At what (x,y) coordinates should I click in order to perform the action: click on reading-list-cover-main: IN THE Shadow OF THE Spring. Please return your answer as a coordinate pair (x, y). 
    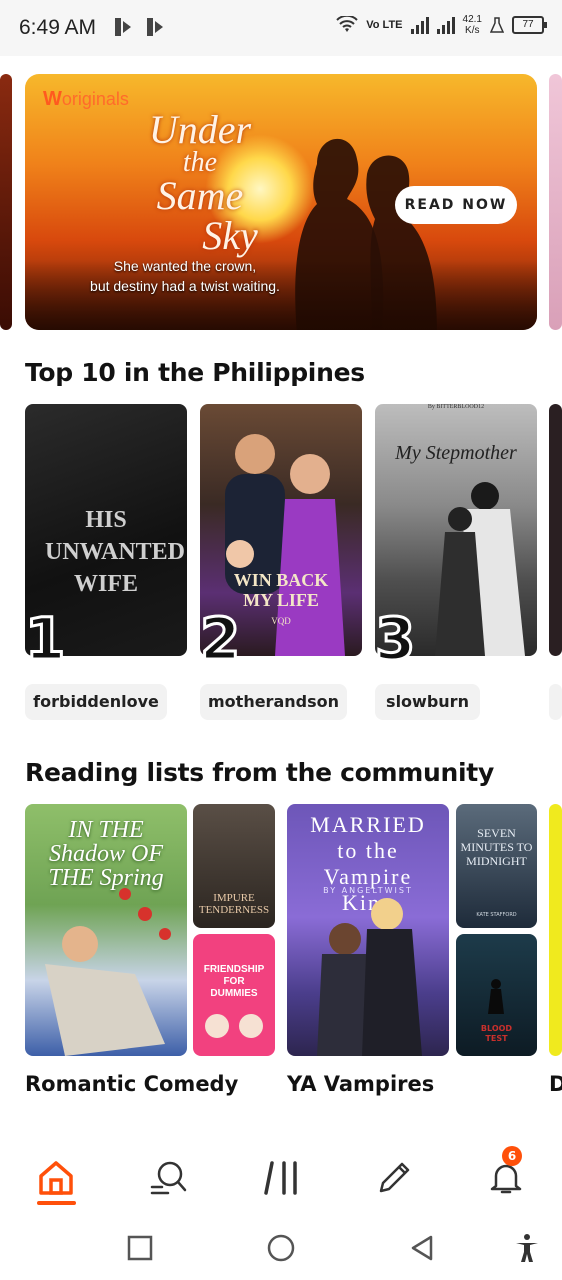
    Looking at the image, I should click on (106, 930).